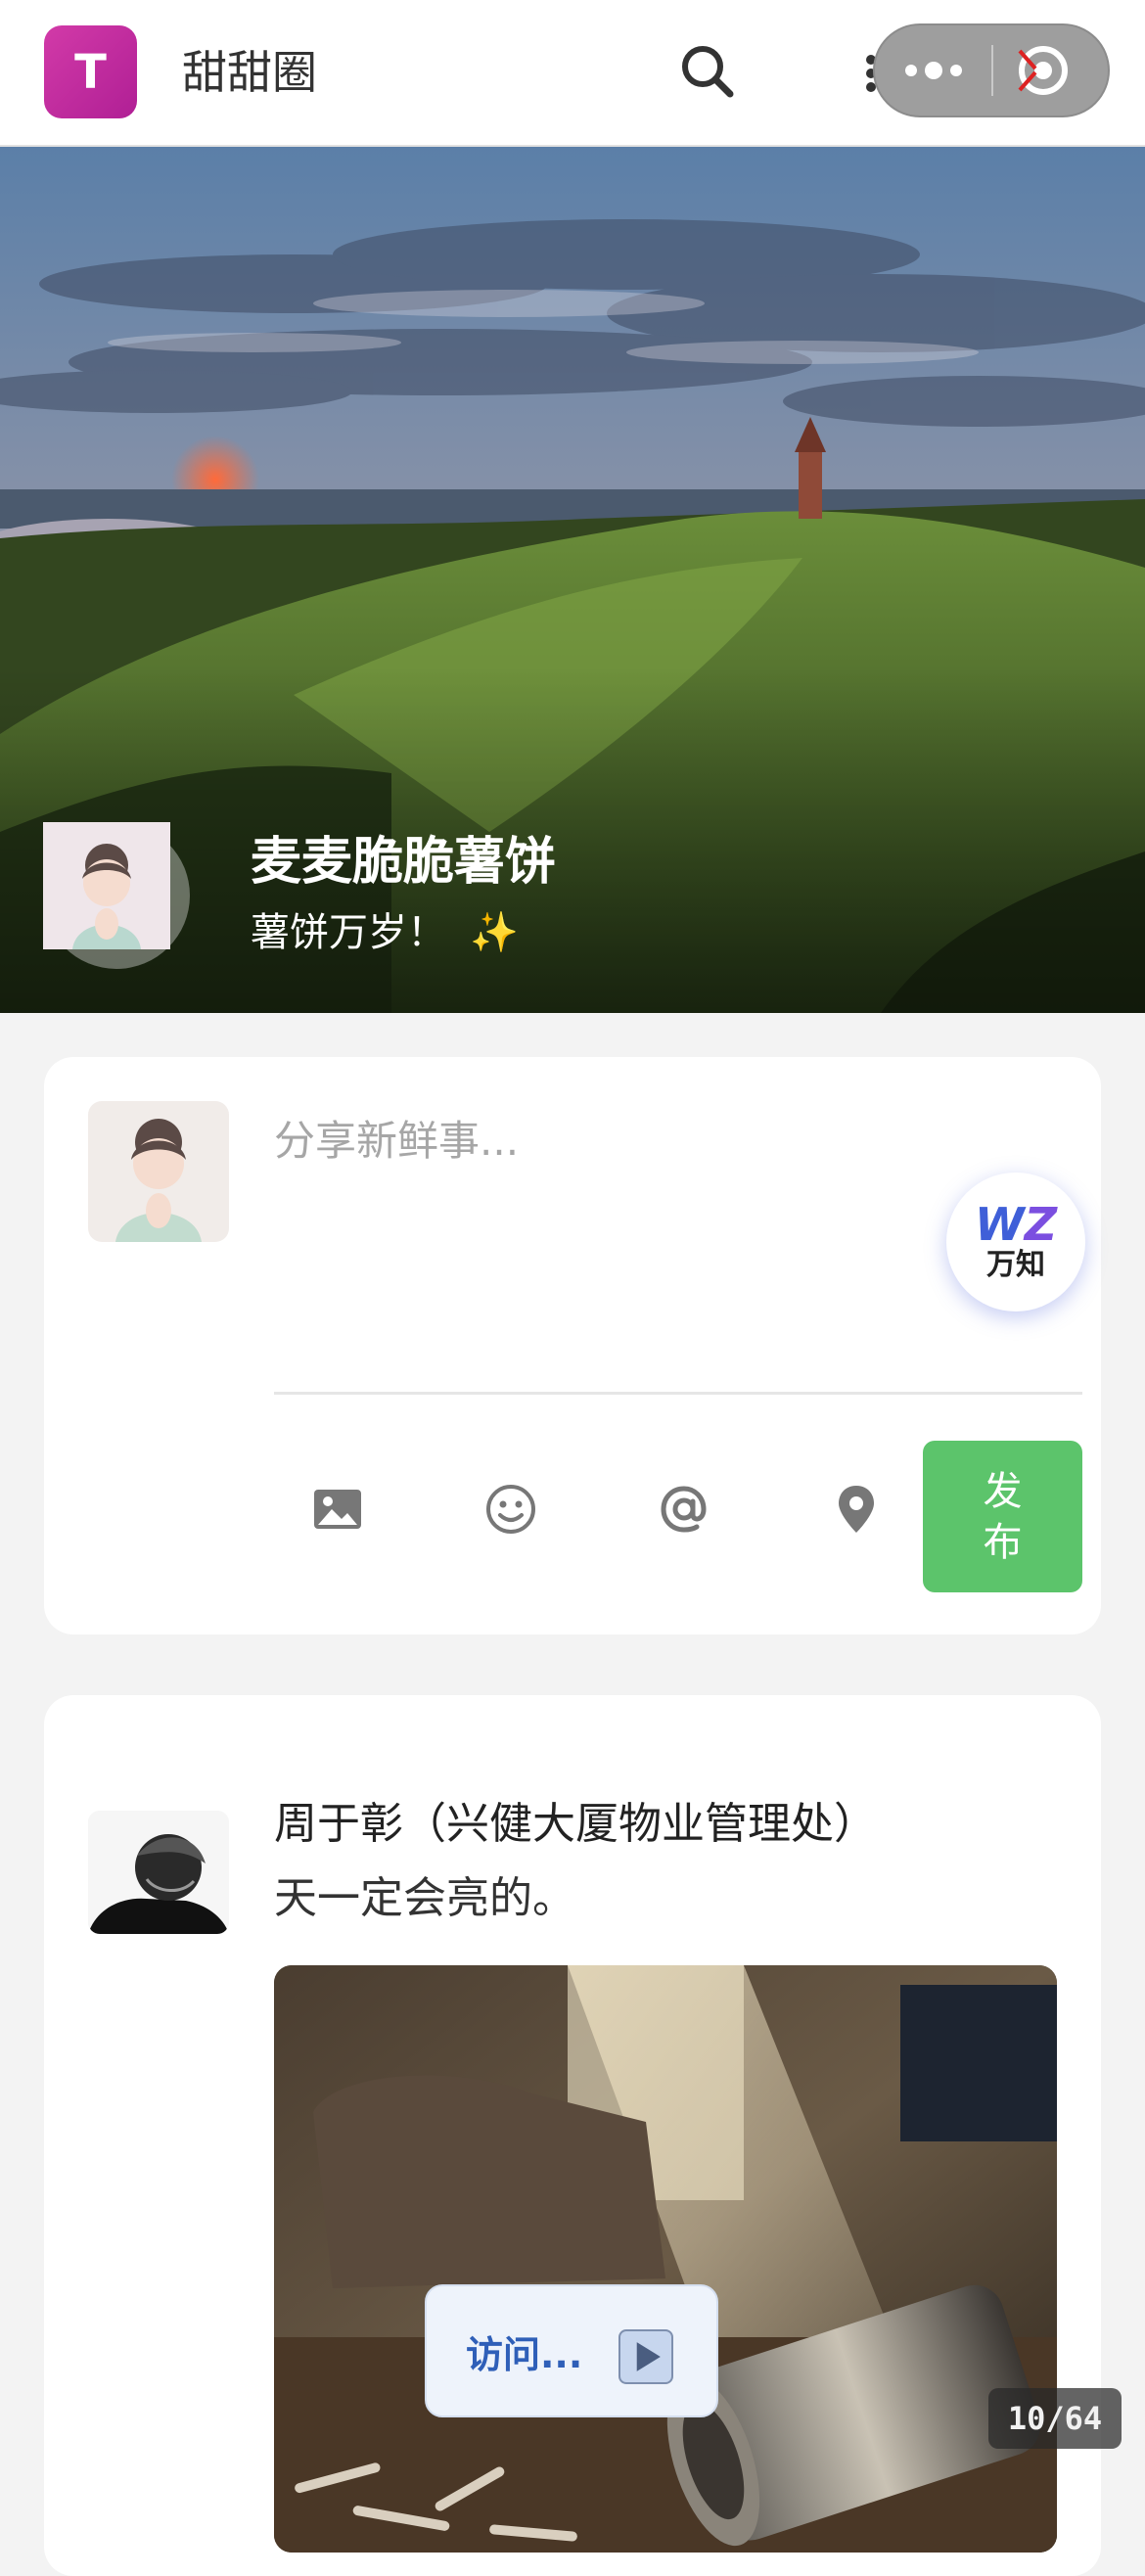 The height and width of the screenshot is (2576, 1145). I want to click on sparkle-emoji: ✨, so click(494, 932).